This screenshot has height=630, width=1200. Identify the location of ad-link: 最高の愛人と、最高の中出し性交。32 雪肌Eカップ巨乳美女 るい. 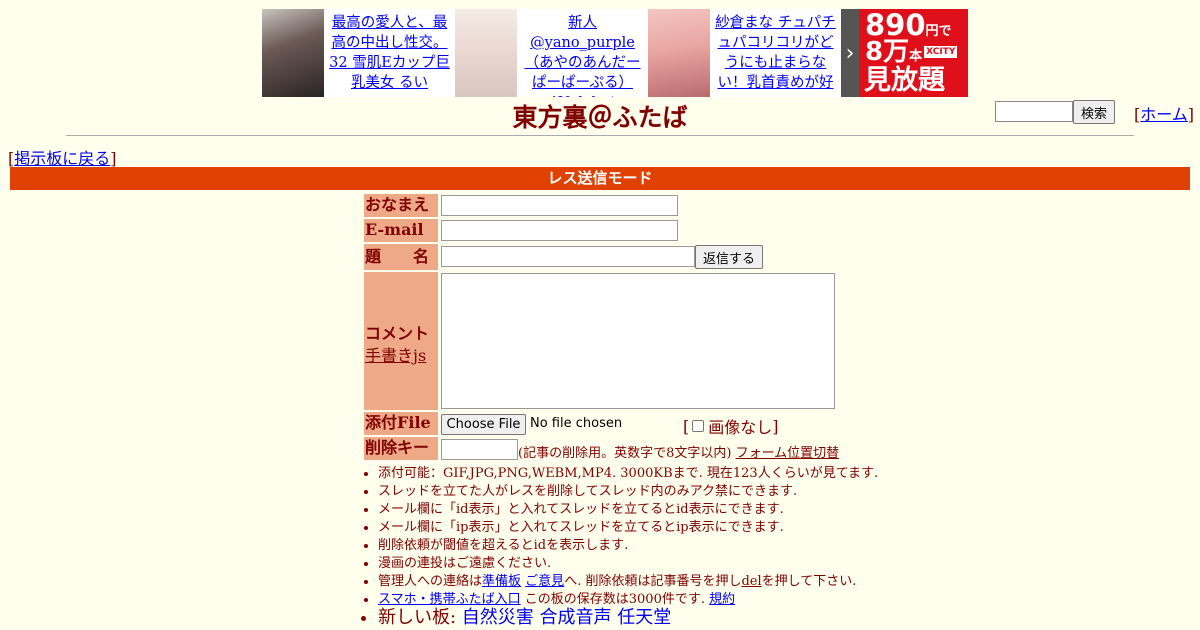
(389, 53).